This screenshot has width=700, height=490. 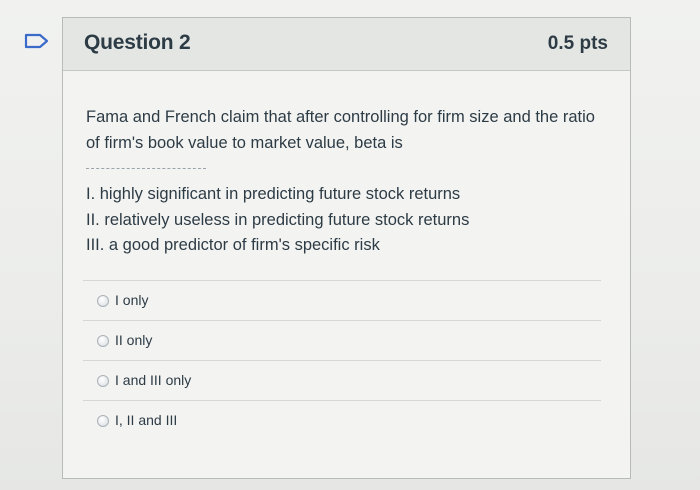 What do you see at coordinates (577, 43) in the screenshot?
I see `question-points: 0.5 pts` at bounding box center [577, 43].